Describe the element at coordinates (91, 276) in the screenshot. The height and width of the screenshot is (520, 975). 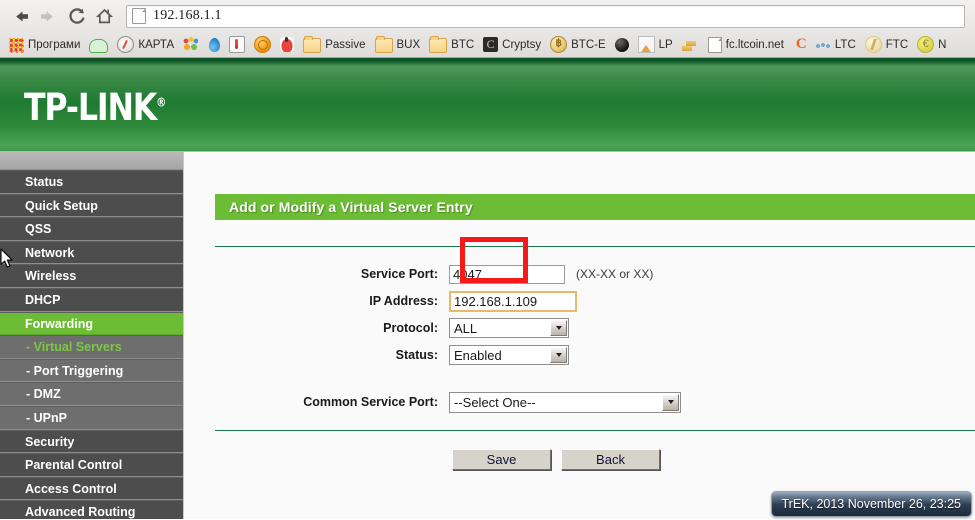
I see `sidebar-item-wireless: Wireless` at that location.